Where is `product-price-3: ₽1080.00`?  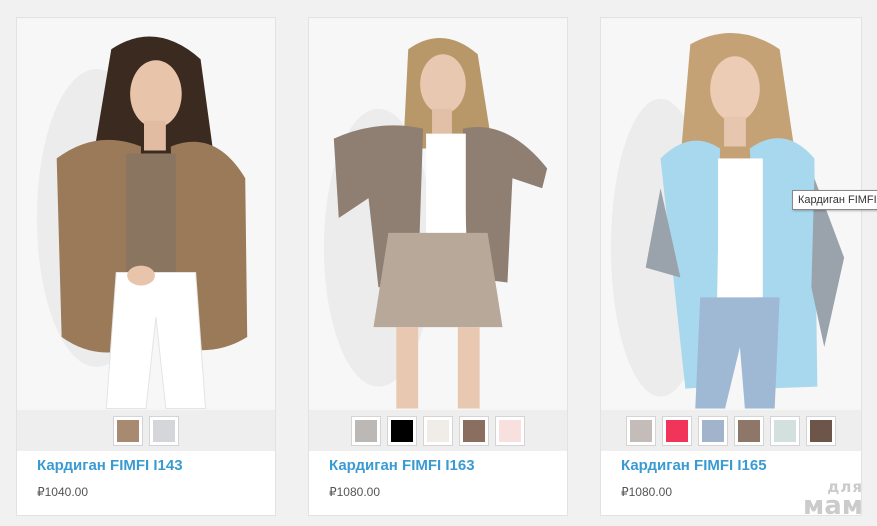 product-price-3: ₽1080.00 is located at coordinates (647, 492).